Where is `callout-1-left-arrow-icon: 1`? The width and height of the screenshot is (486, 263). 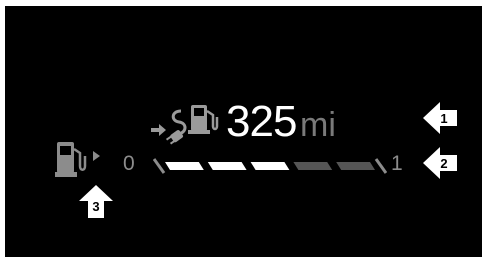
callout-1-left-arrow-icon: 1 is located at coordinates (440, 118).